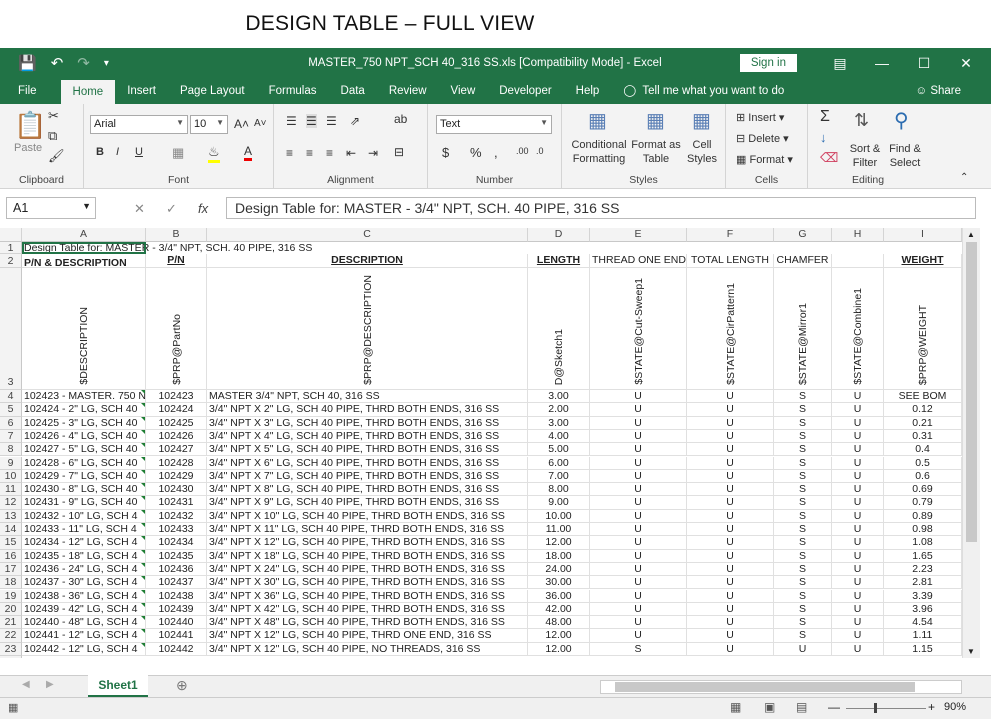 The image size is (991, 719). Describe the element at coordinates (400, 119) in the screenshot. I see `wrap-text-icon: ab` at that location.